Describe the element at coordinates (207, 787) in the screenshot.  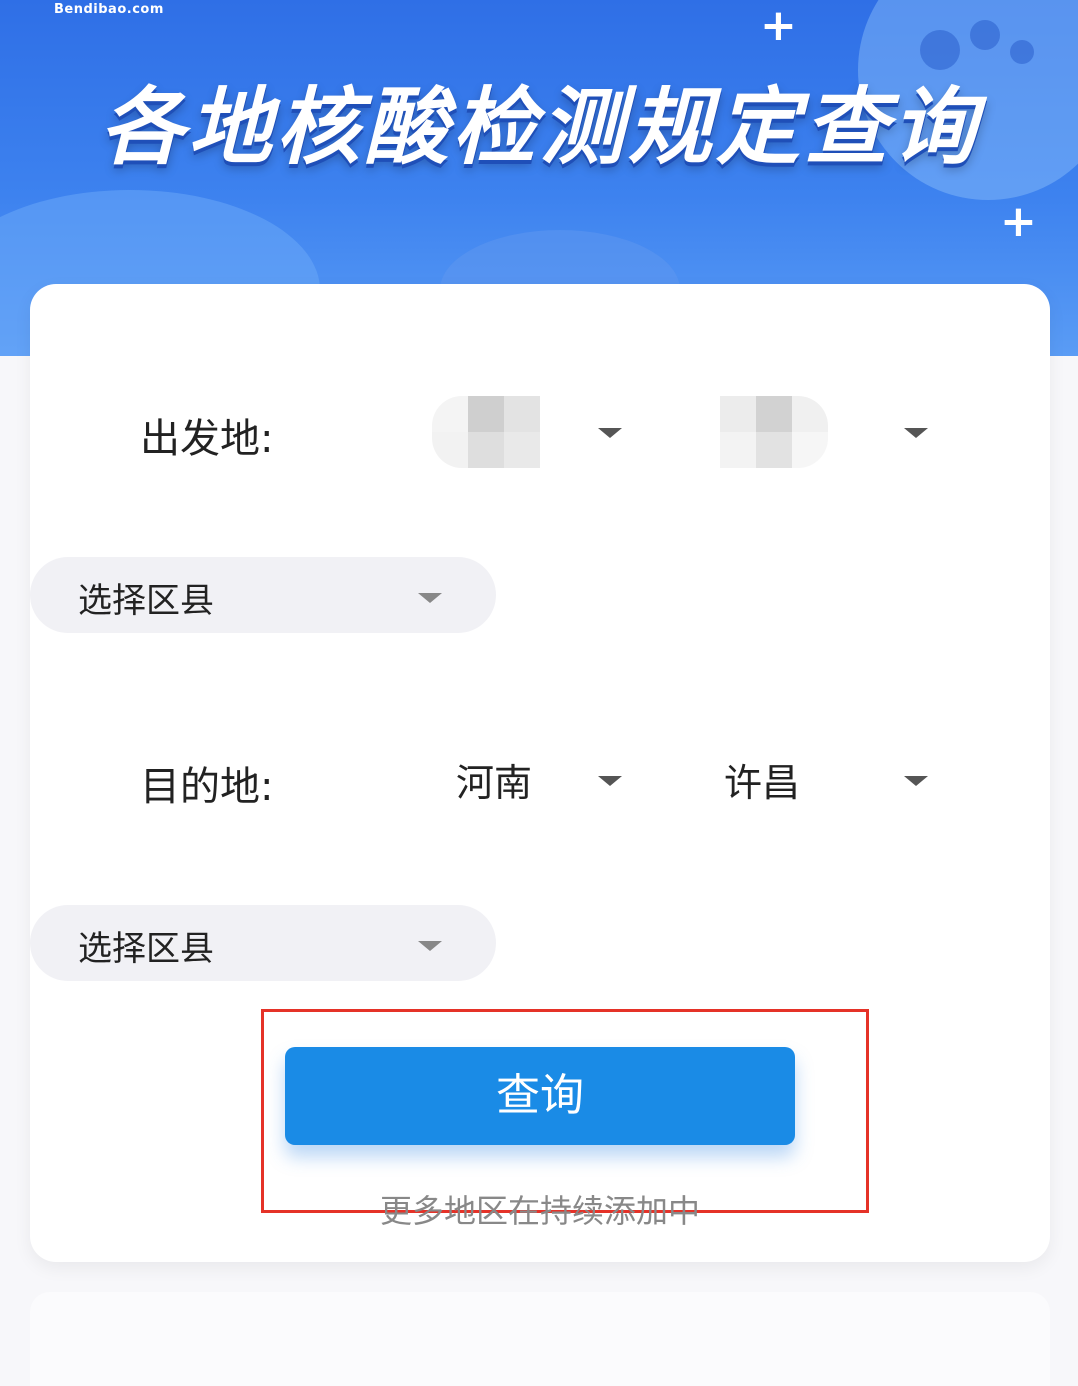
I see `destination-label: 目的地:` at that location.